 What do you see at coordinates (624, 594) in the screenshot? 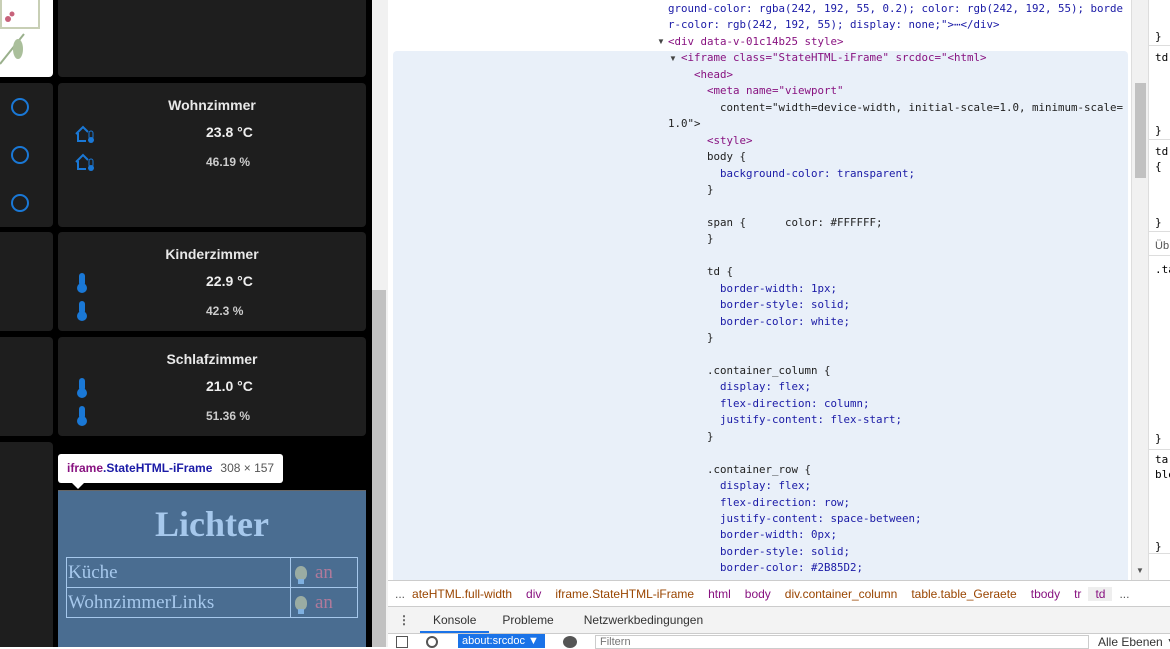
I see `breadcrumb-item: iframe.StateHTML-iFrame` at bounding box center [624, 594].